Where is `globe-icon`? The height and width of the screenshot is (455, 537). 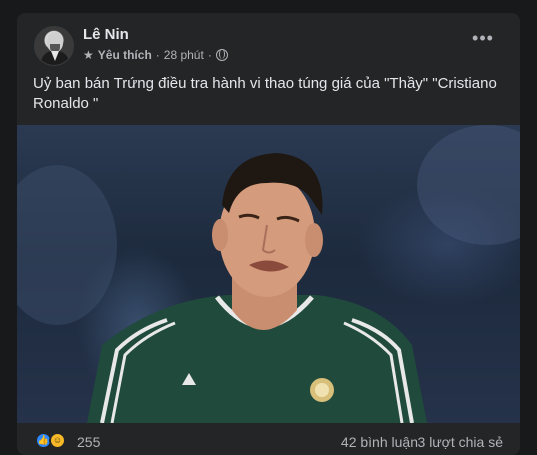
globe-icon is located at coordinates (221, 55).